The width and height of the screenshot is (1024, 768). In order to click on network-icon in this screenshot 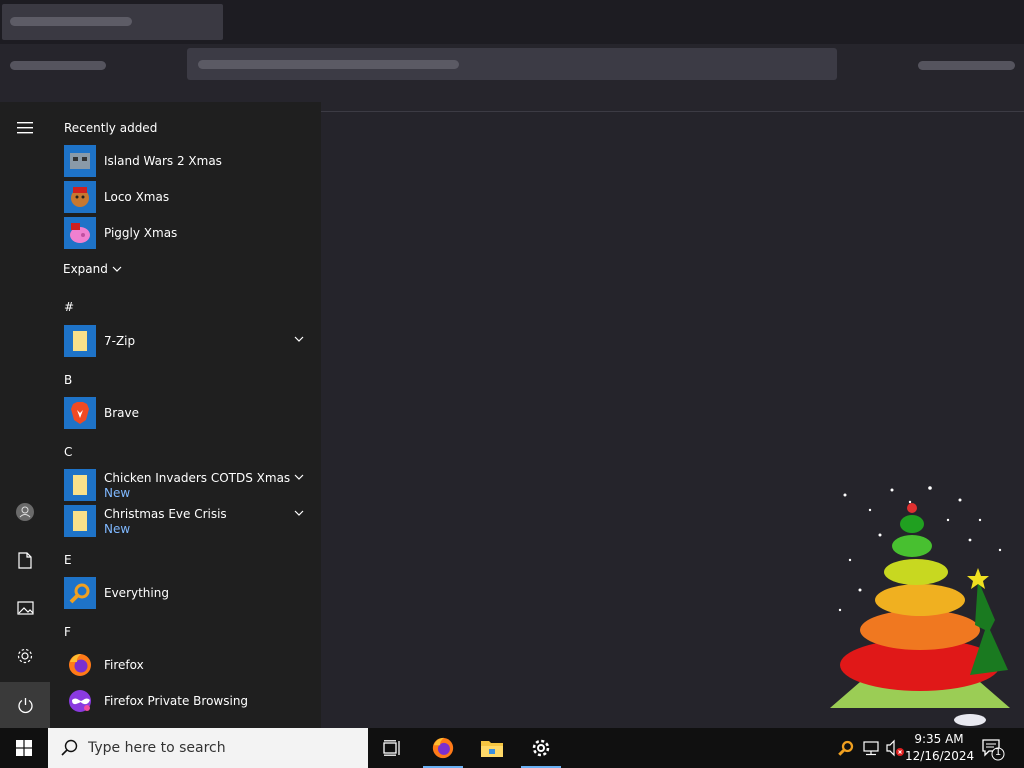, I will do `click(871, 748)`.